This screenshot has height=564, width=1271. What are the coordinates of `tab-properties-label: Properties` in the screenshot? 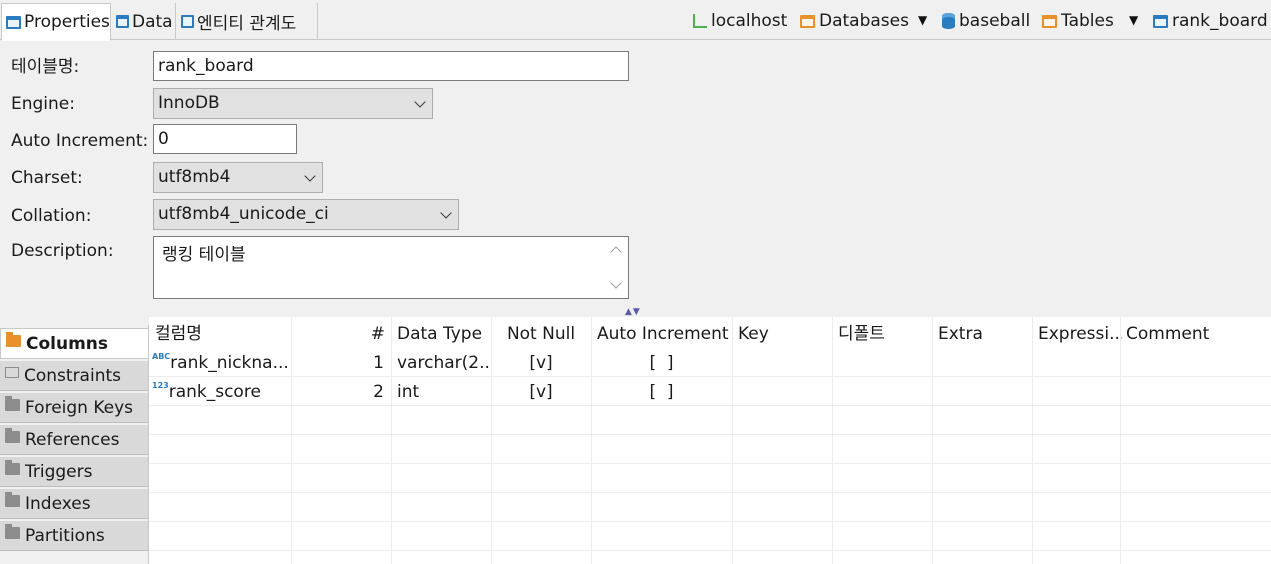 It's located at (67, 22).